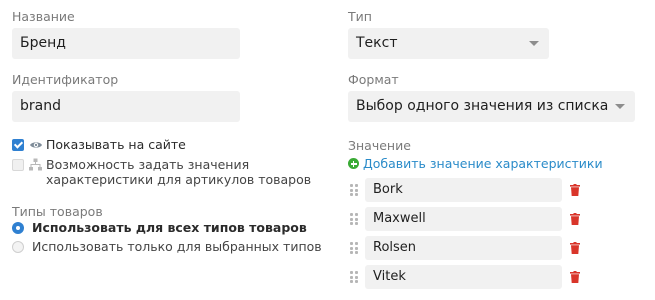  What do you see at coordinates (18, 145) in the screenshot?
I see `show-on-site-checkbox` at bounding box center [18, 145].